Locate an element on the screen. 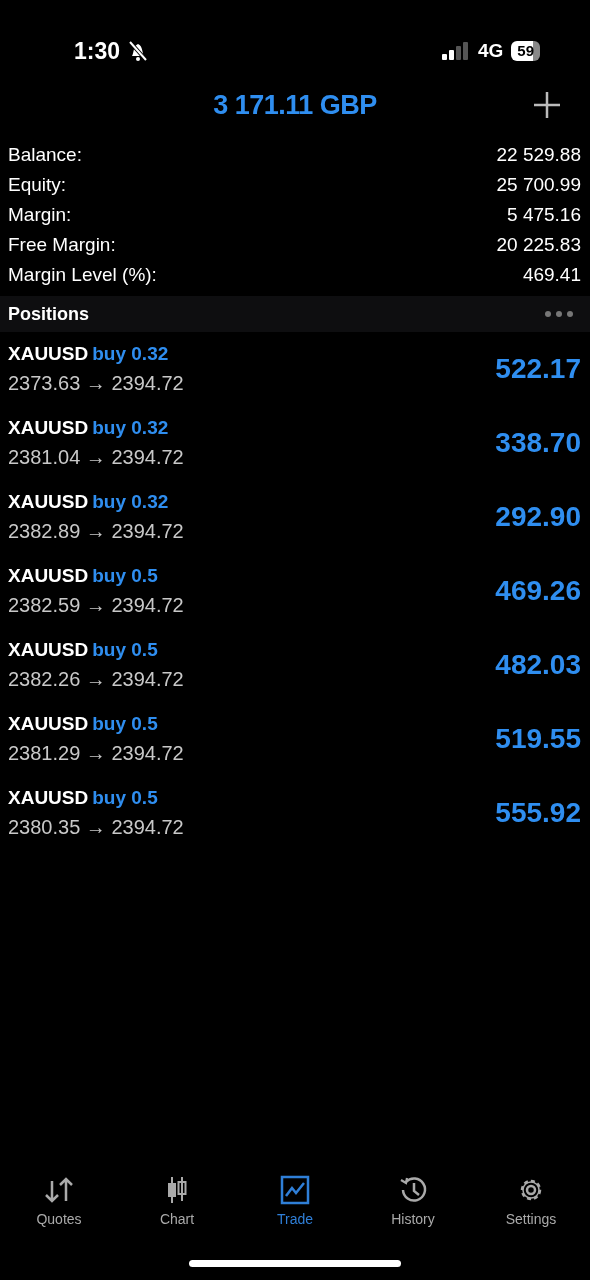  tab-button: Trade is located at coordinates (295, 1212).